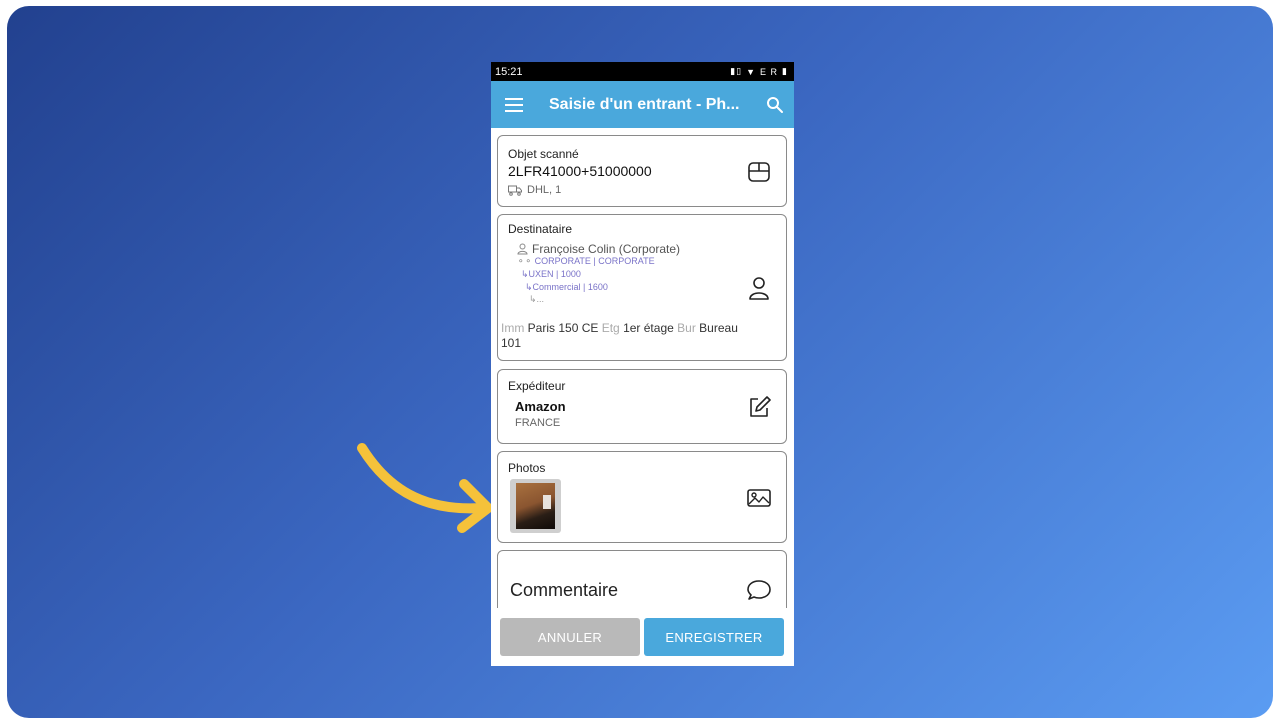 This screenshot has width=1278, height=718. What do you see at coordinates (759, 172) in the screenshot?
I see `box-icon` at bounding box center [759, 172].